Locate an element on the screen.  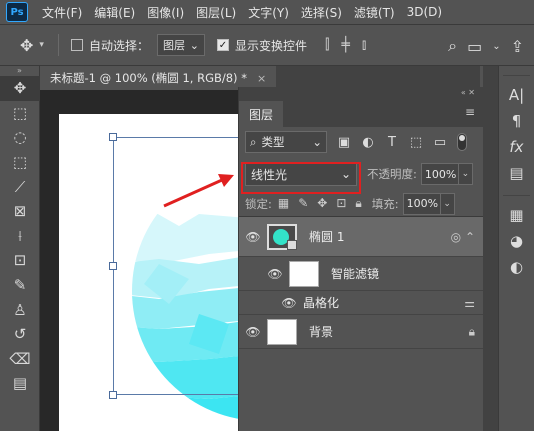
lock-options: ▦ ✎ ✥ ⊡ 🔒︎ is located at coordinates (320, 203).